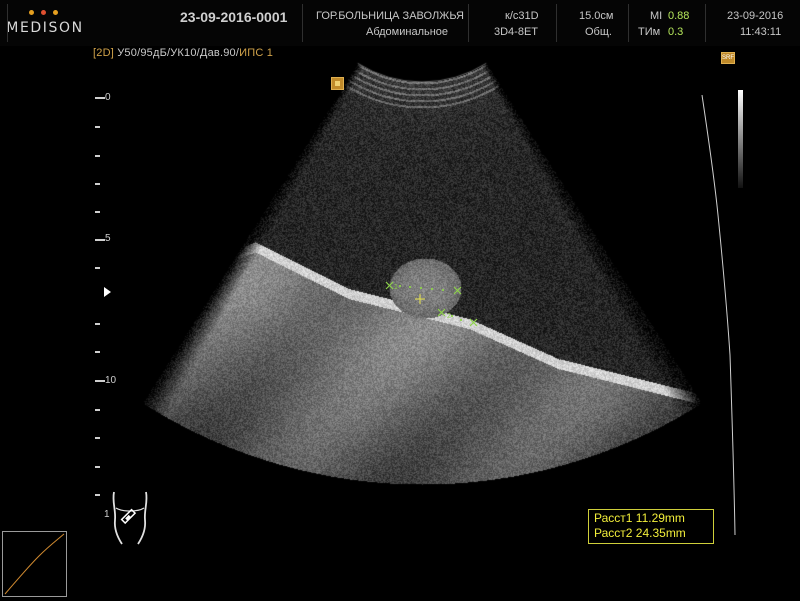 The width and height of the screenshot is (800, 601). I want to click on distance-2: Расст2 24.35mm, so click(640, 533).